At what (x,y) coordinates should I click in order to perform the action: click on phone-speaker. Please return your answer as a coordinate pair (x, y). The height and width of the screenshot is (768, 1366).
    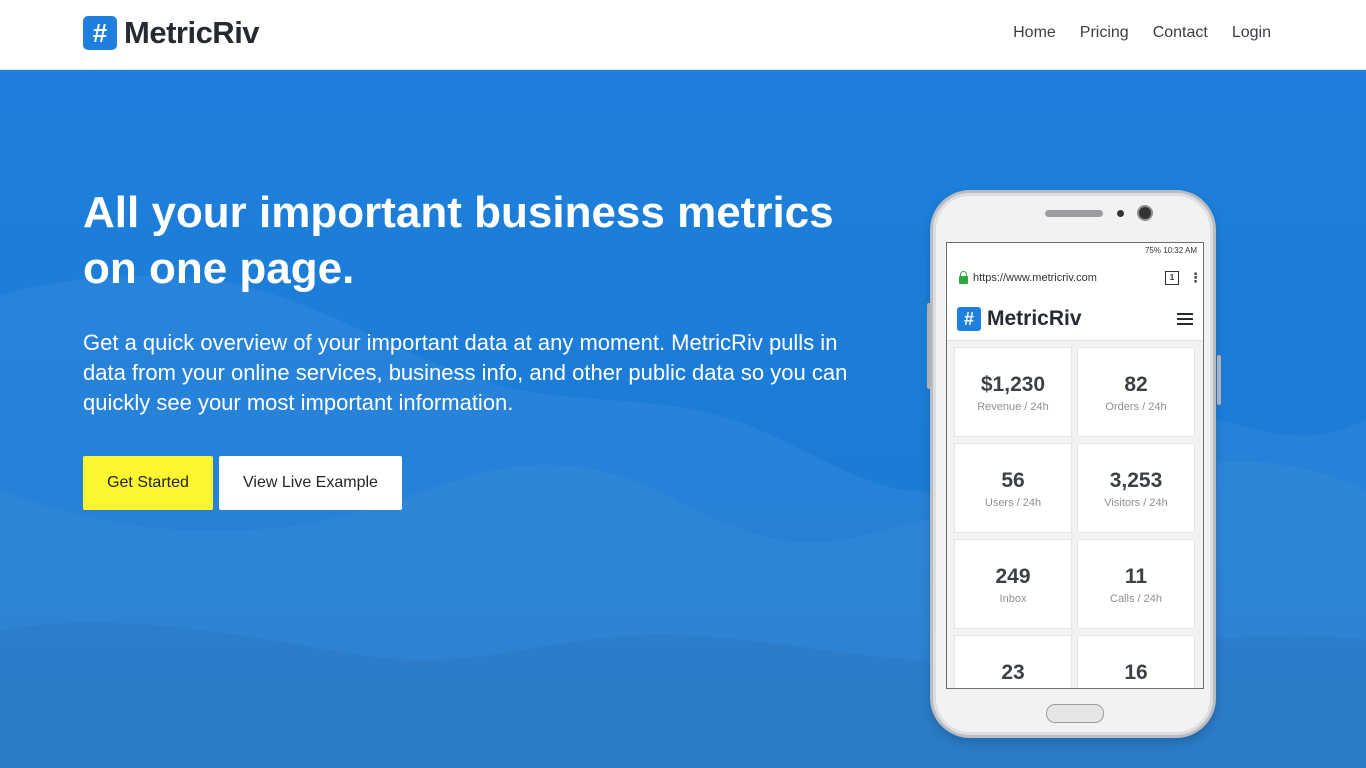
    Looking at the image, I should click on (1074, 213).